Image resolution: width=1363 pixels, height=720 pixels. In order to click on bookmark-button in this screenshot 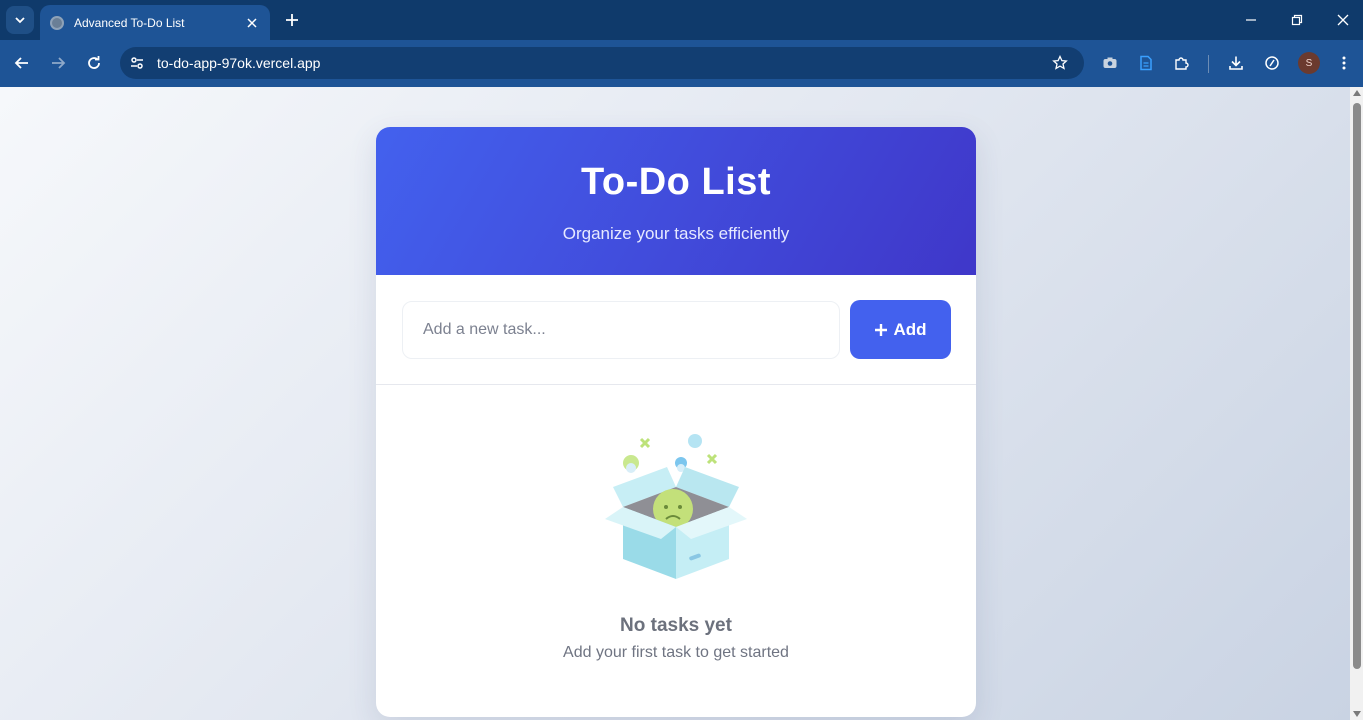, I will do `click(1060, 63)`.